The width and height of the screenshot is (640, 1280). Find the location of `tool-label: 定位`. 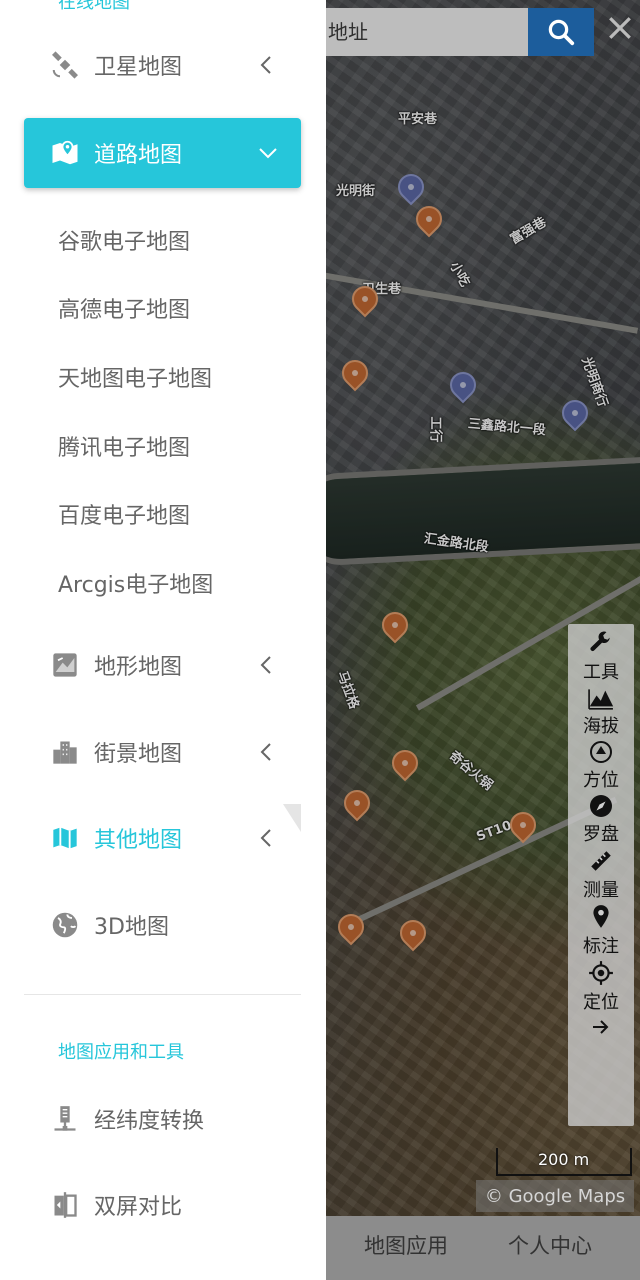

tool-label: 定位 is located at coordinates (601, 1002).